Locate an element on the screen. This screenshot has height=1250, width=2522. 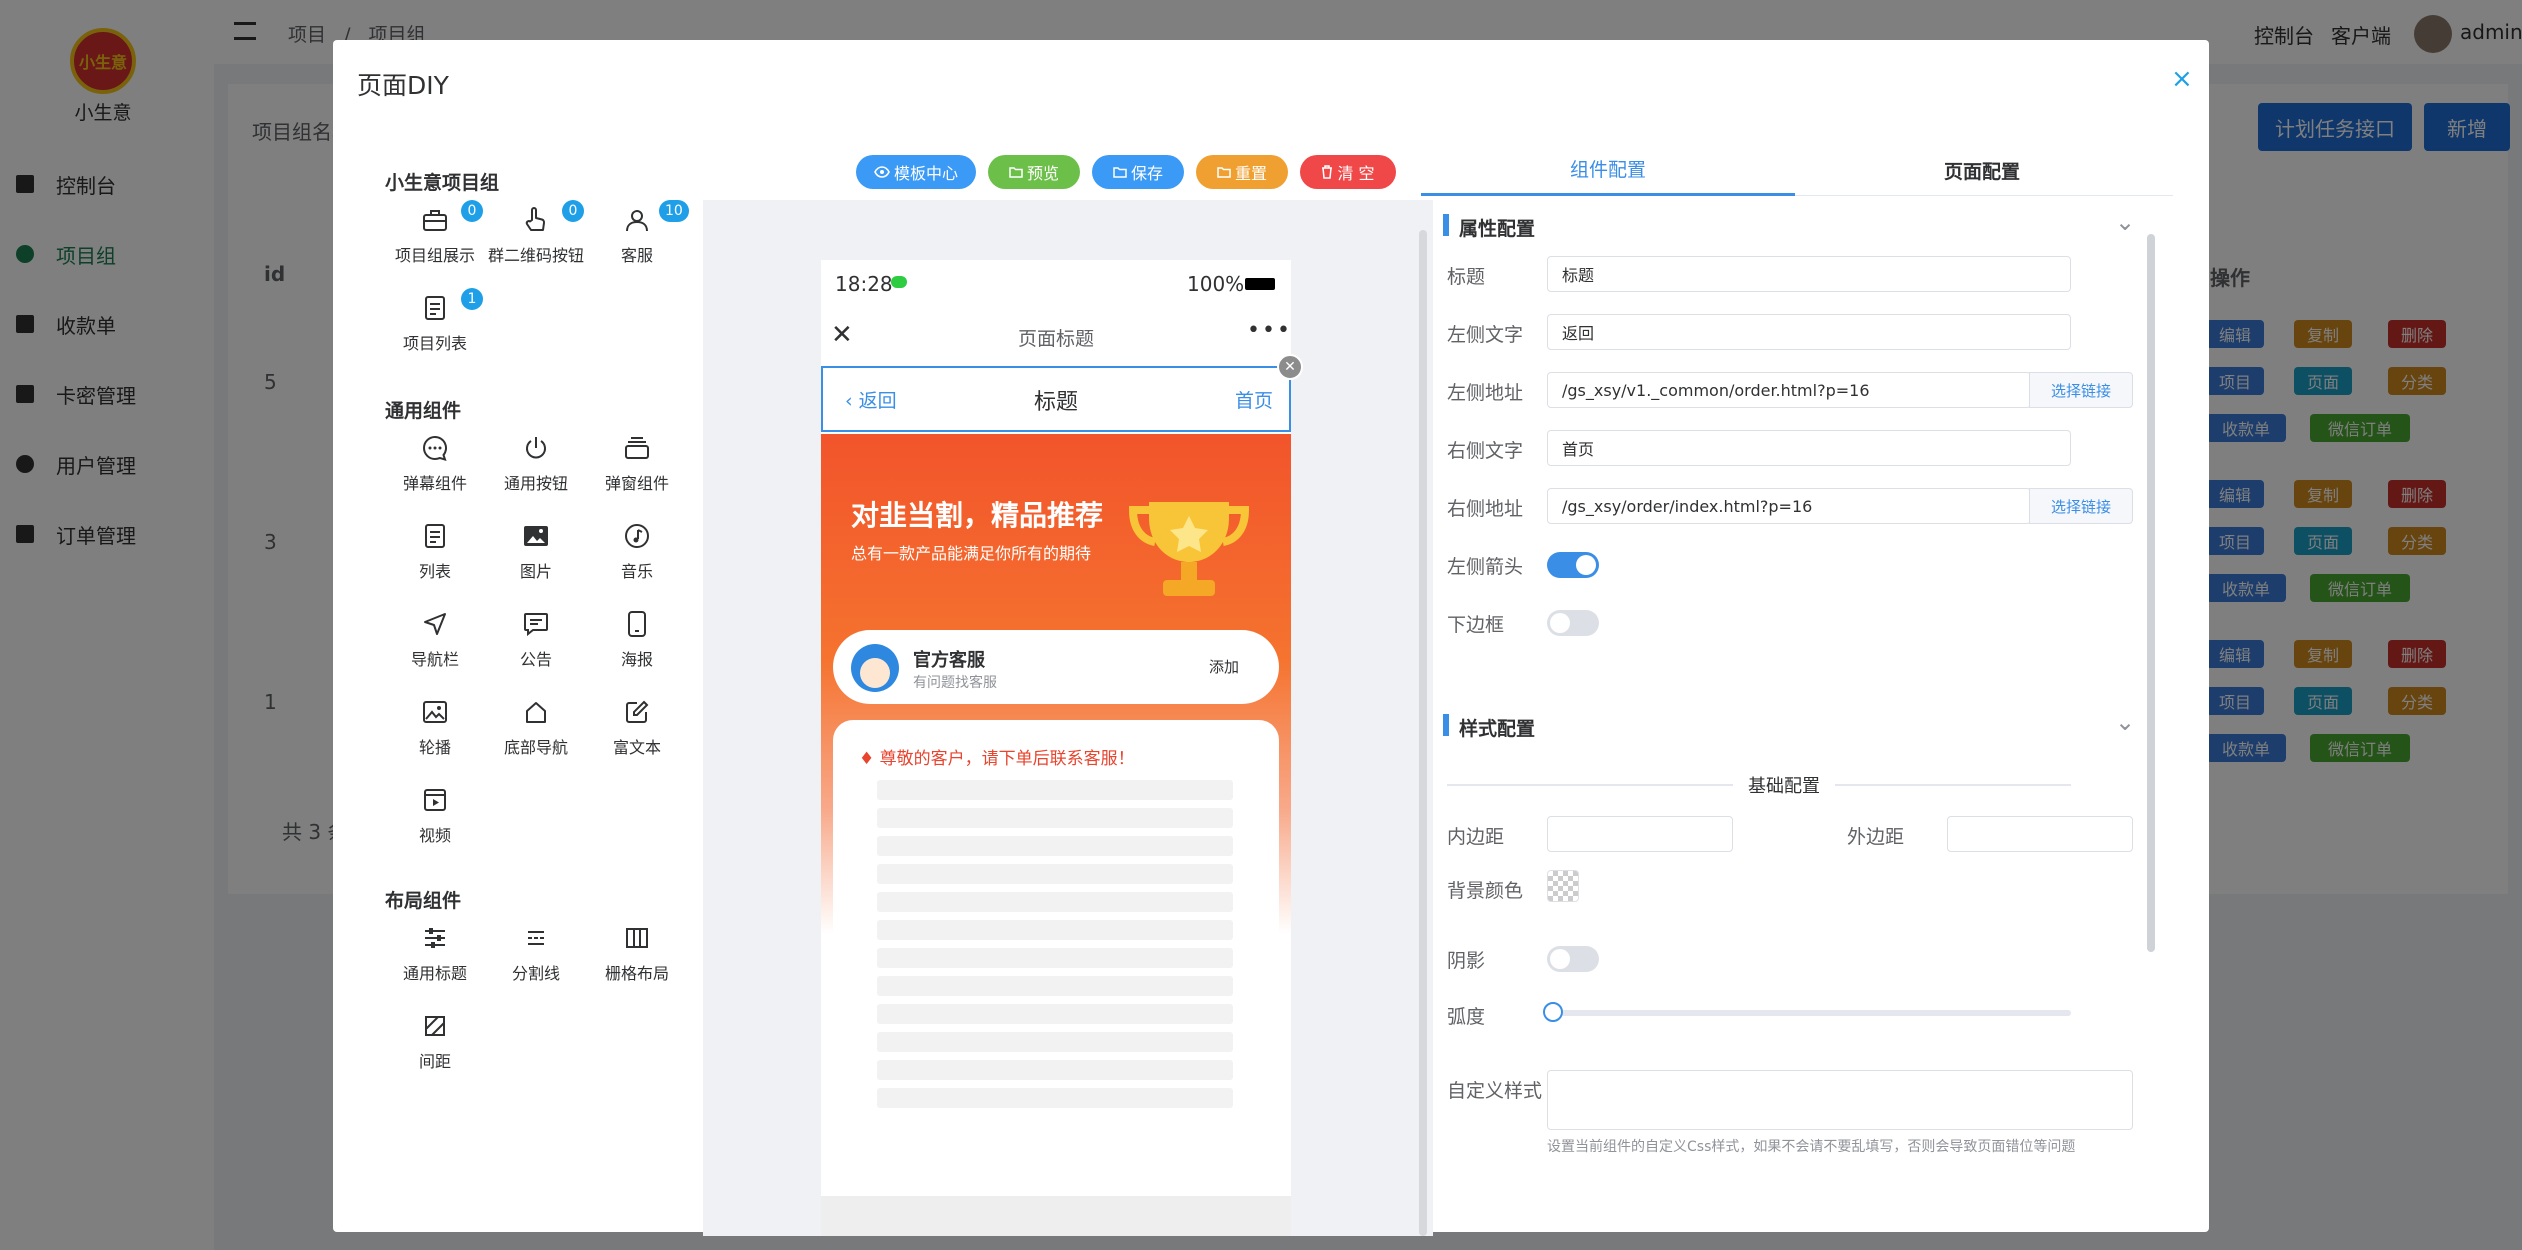
config-scrollbar is located at coordinates (2151, 593).